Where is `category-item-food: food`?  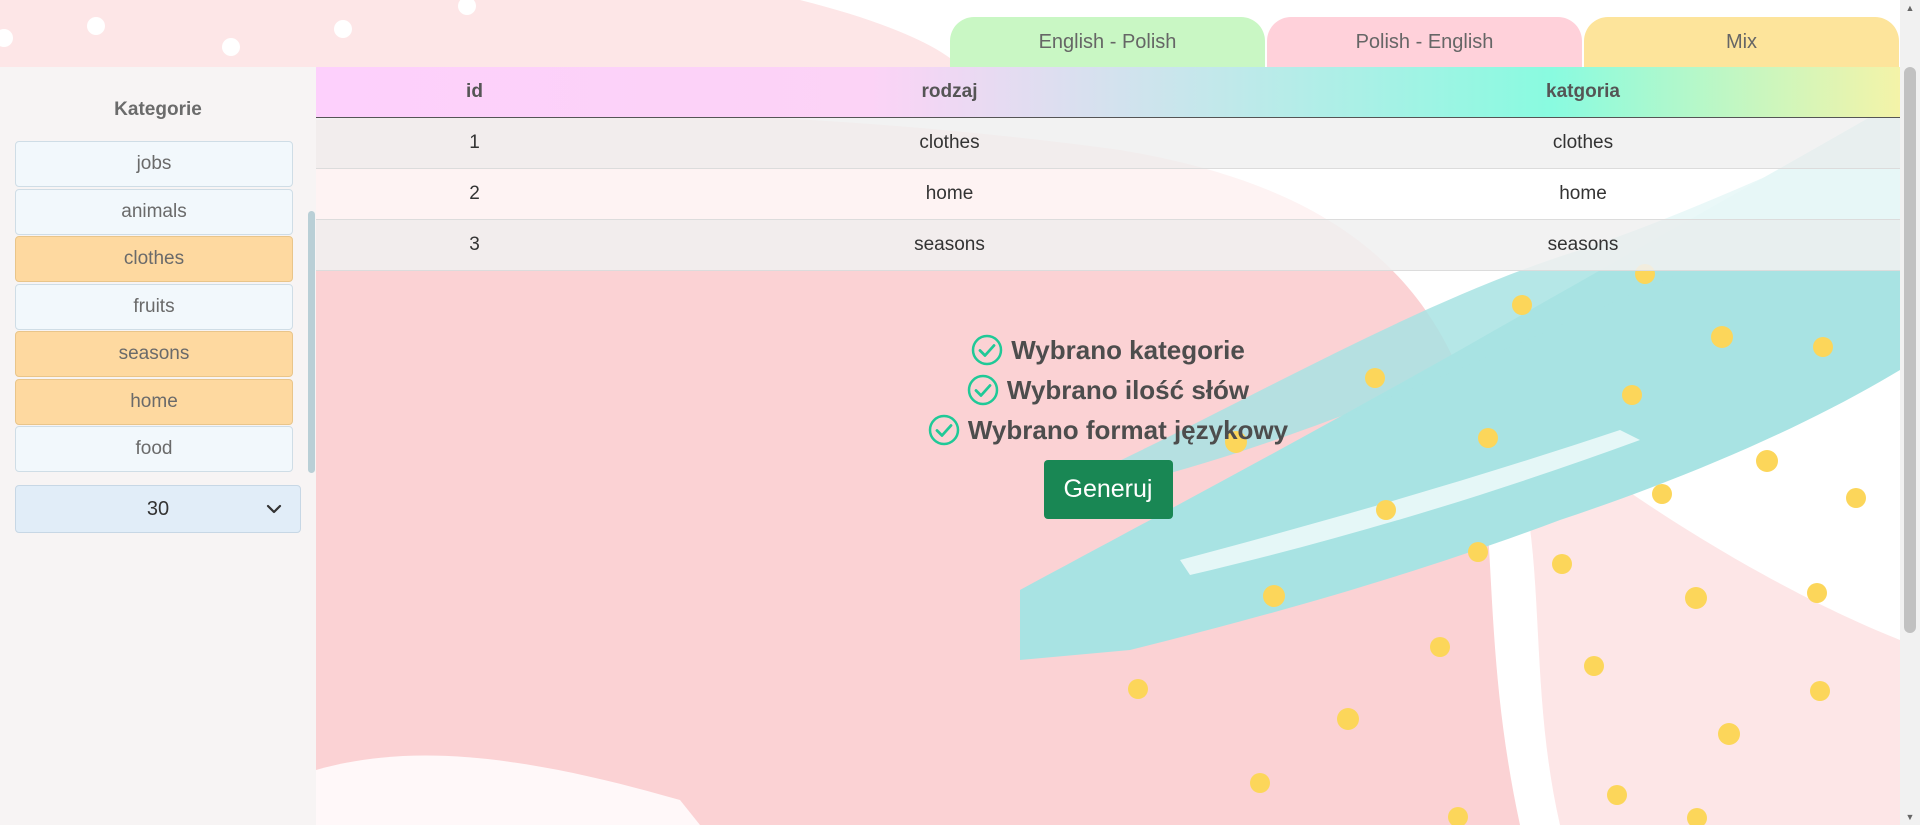 category-item-food: food is located at coordinates (154, 449).